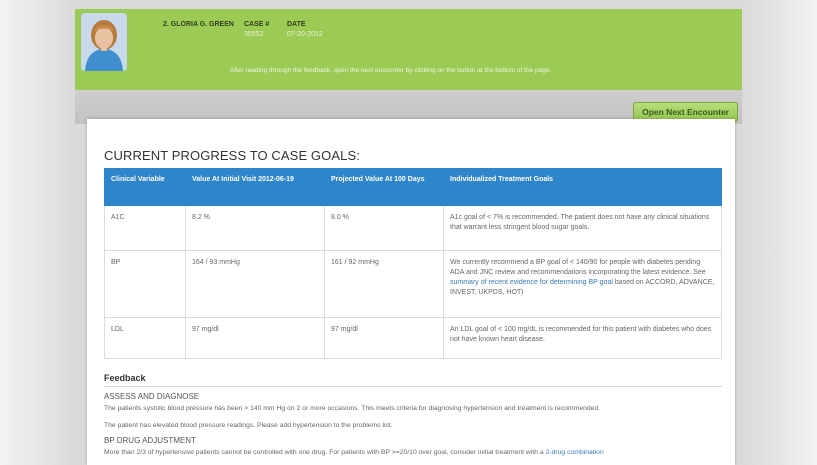 This screenshot has width=817, height=465. Describe the element at coordinates (232, 155) in the screenshot. I see `progress-title: CURRENT PROGRESS TO CASE GOALS:` at that location.